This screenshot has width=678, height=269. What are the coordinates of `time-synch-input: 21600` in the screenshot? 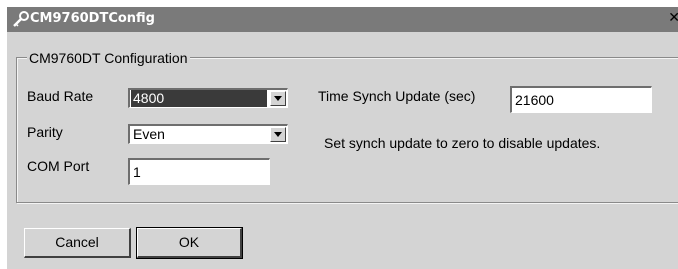 It's located at (581, 99).